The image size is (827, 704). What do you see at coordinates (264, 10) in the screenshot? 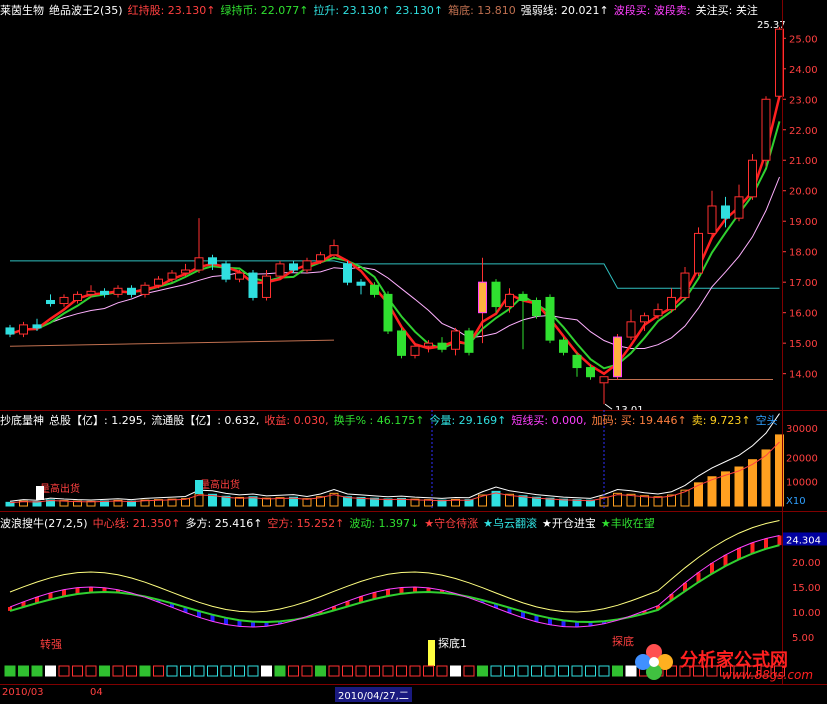
I see `indicator-value: 绿持币: 22.077↑` at bounding box center [264, 10].